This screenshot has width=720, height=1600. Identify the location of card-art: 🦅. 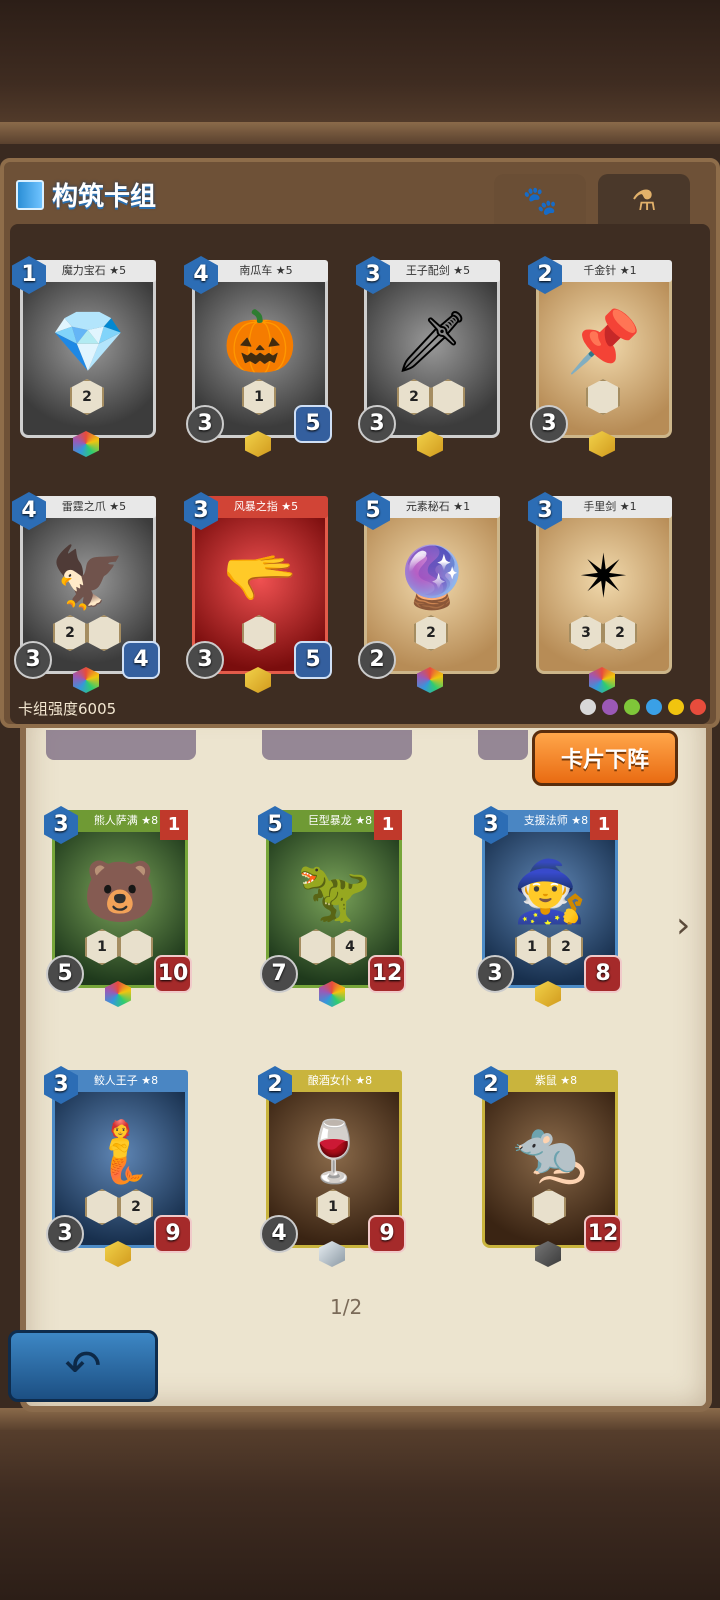
(88, 577).